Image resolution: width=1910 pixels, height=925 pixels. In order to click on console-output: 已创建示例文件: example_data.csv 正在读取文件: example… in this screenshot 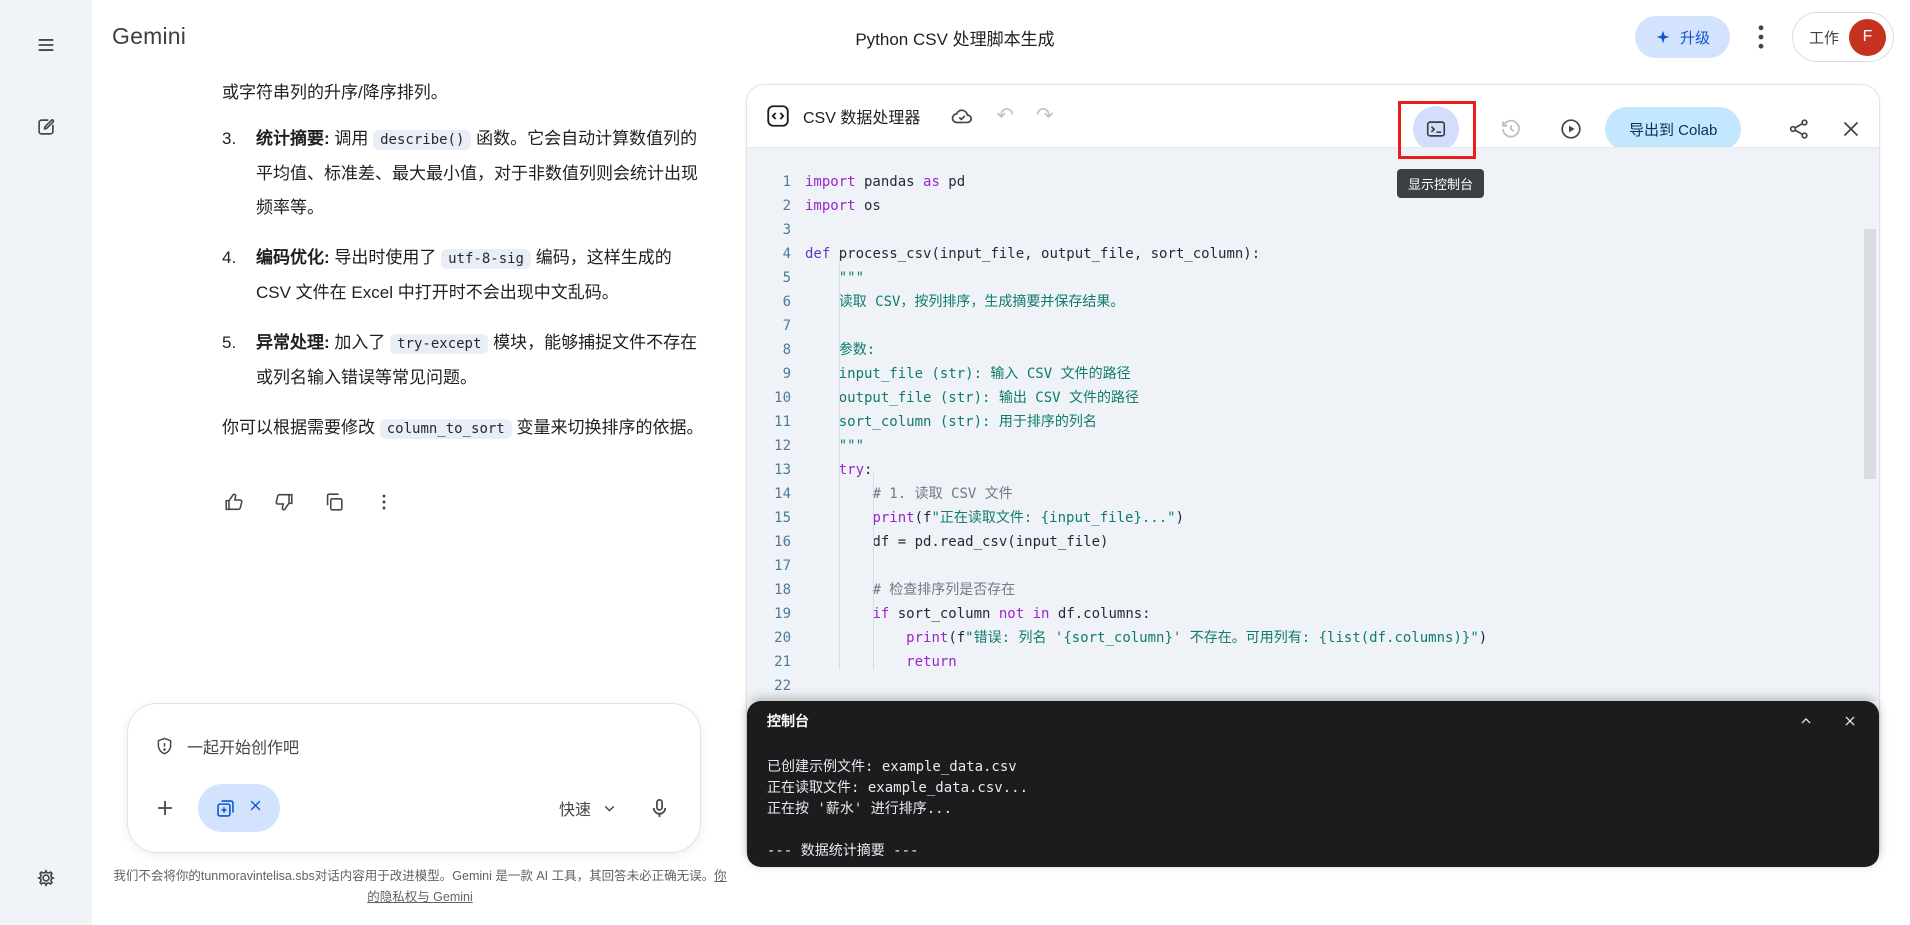, I will do `click(1313, 809)`.